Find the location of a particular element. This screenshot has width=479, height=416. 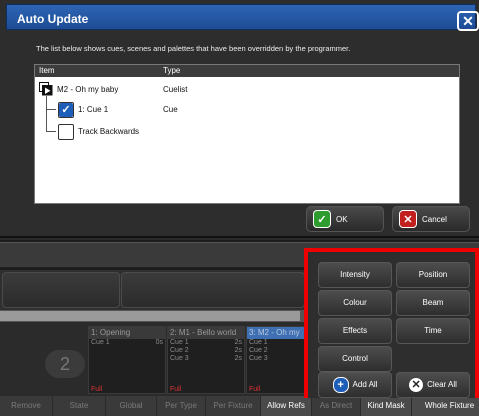

colour-button: Colour is located at coordinates (355, 303).